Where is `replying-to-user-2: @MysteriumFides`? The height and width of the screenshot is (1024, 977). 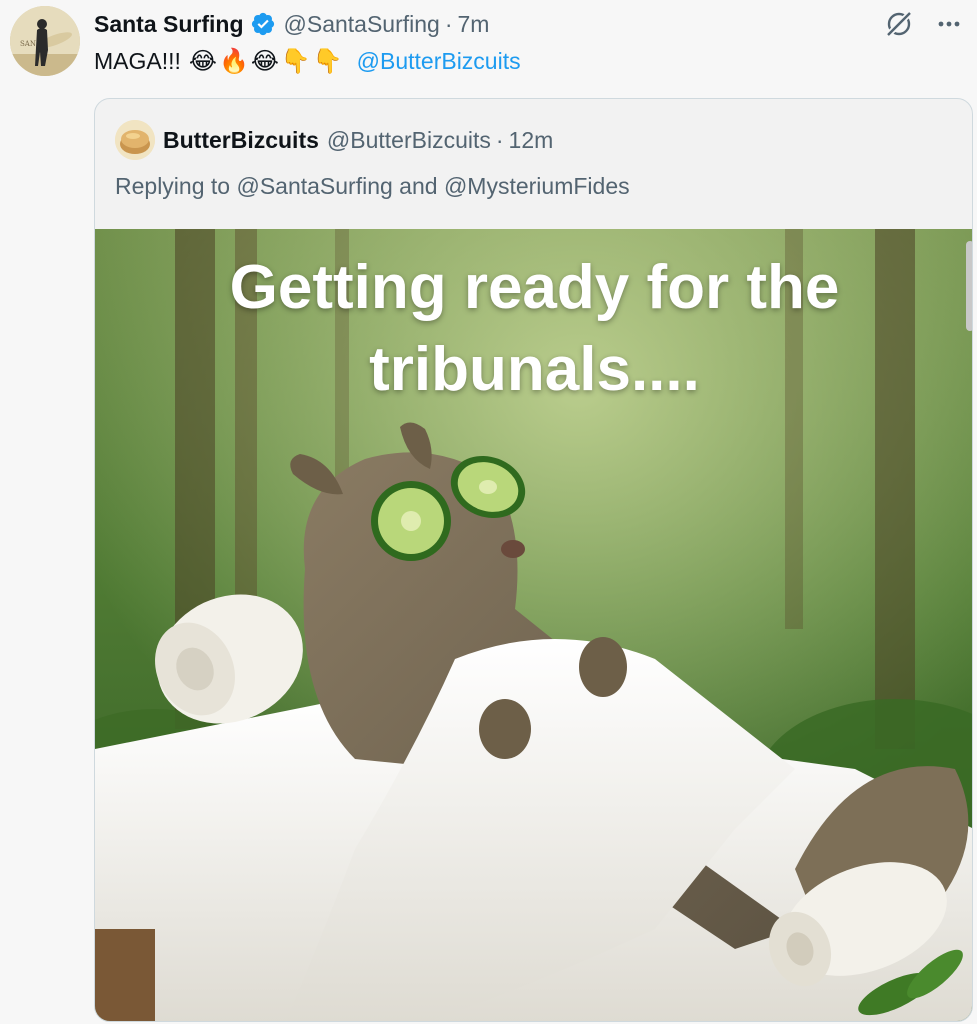
replying-to-user-2: @MysteriumFides is located at coordinates (537, 186).